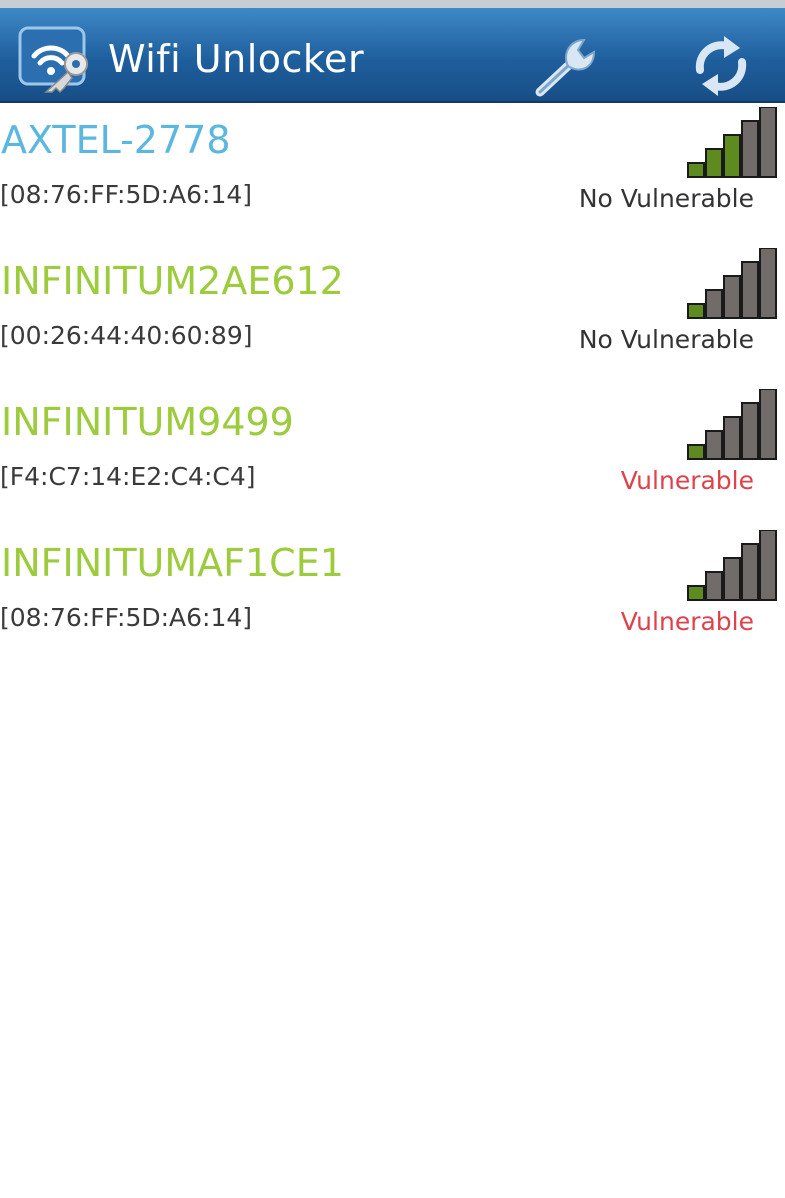  What do you see at coordinates (126, 335) in the screenshot?
I see `network-bssid: [00:26:44:40:60:89]` at bounding box center [126, 335].